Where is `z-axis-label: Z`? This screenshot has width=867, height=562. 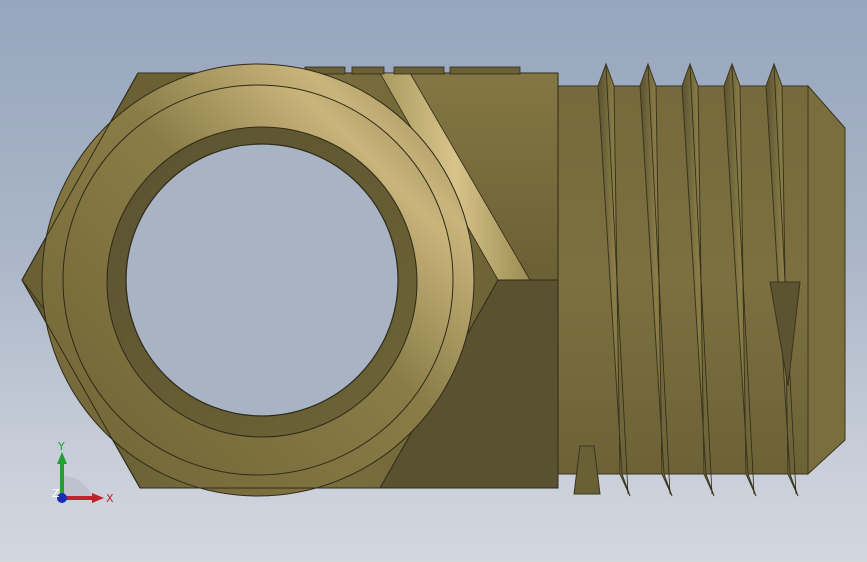
z-axis-label: Z is located at coordinates (56, 493).